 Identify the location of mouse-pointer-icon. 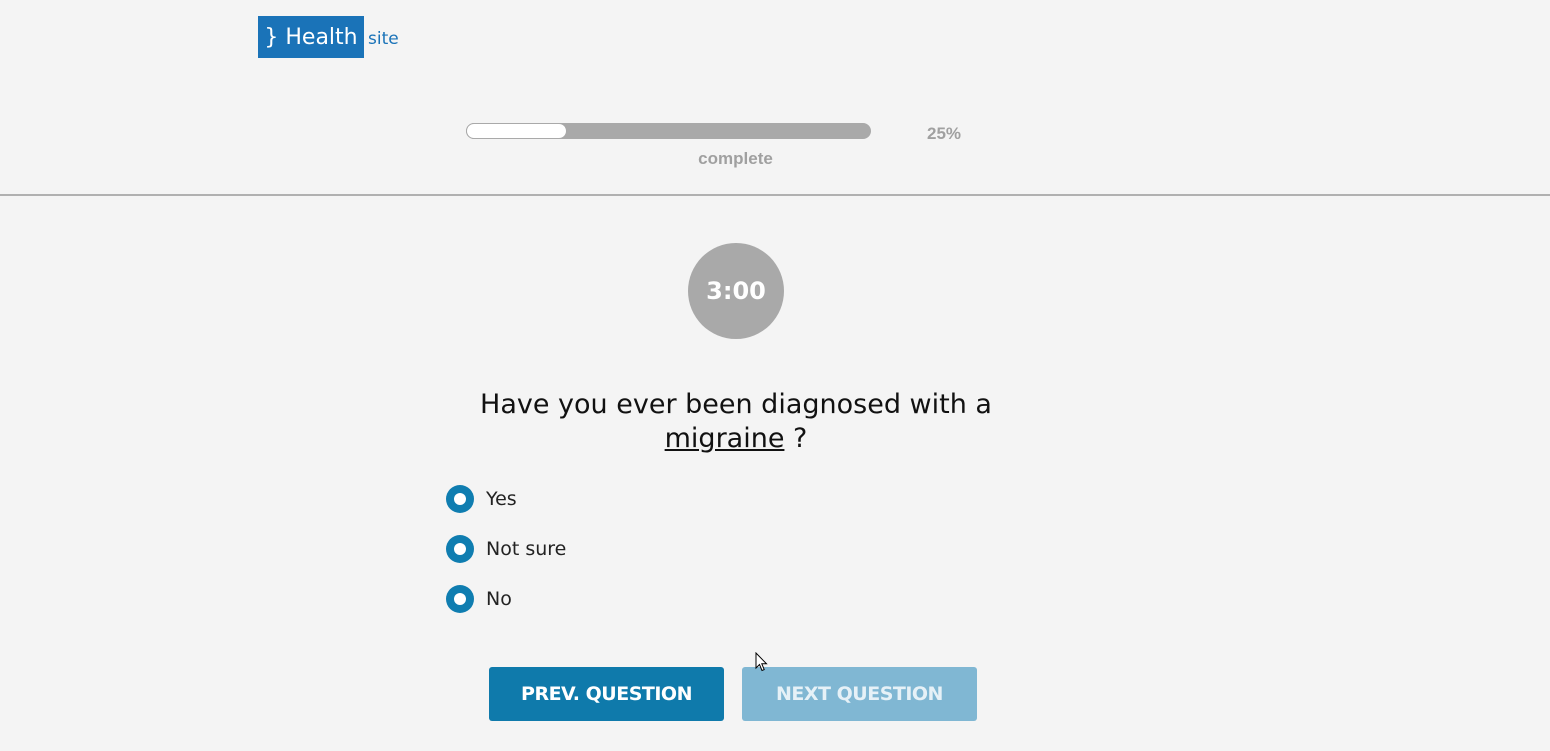
(761, 662).